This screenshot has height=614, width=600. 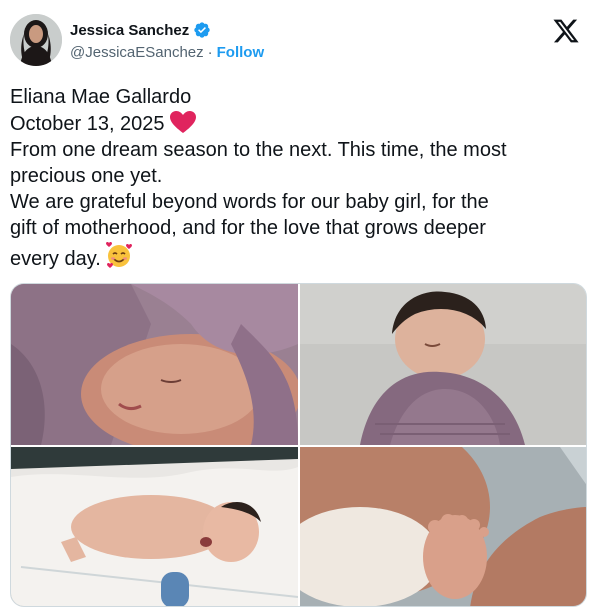 I want to click on tweet-line: Eliana Mae Gallardo, so click(x=101, y=97).